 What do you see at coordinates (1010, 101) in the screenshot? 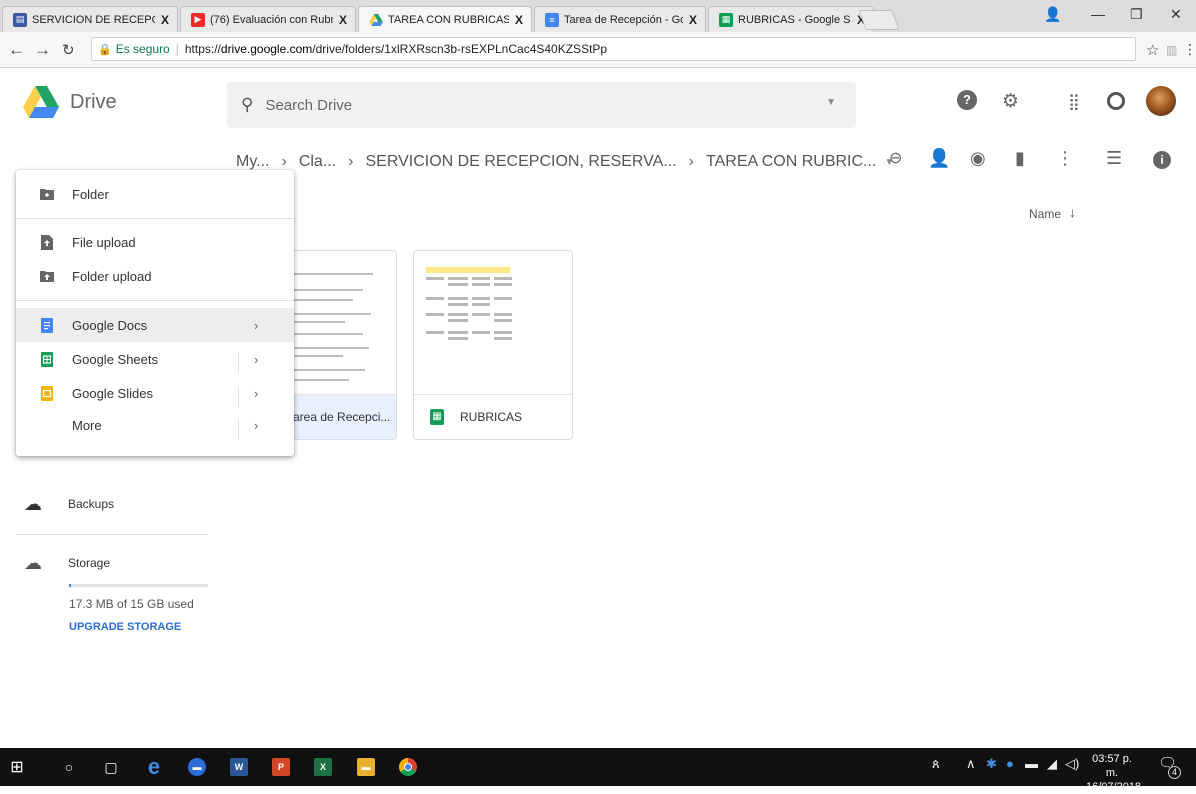
I see `settings-icon: ⚙` at bounding box center [1010, 101].